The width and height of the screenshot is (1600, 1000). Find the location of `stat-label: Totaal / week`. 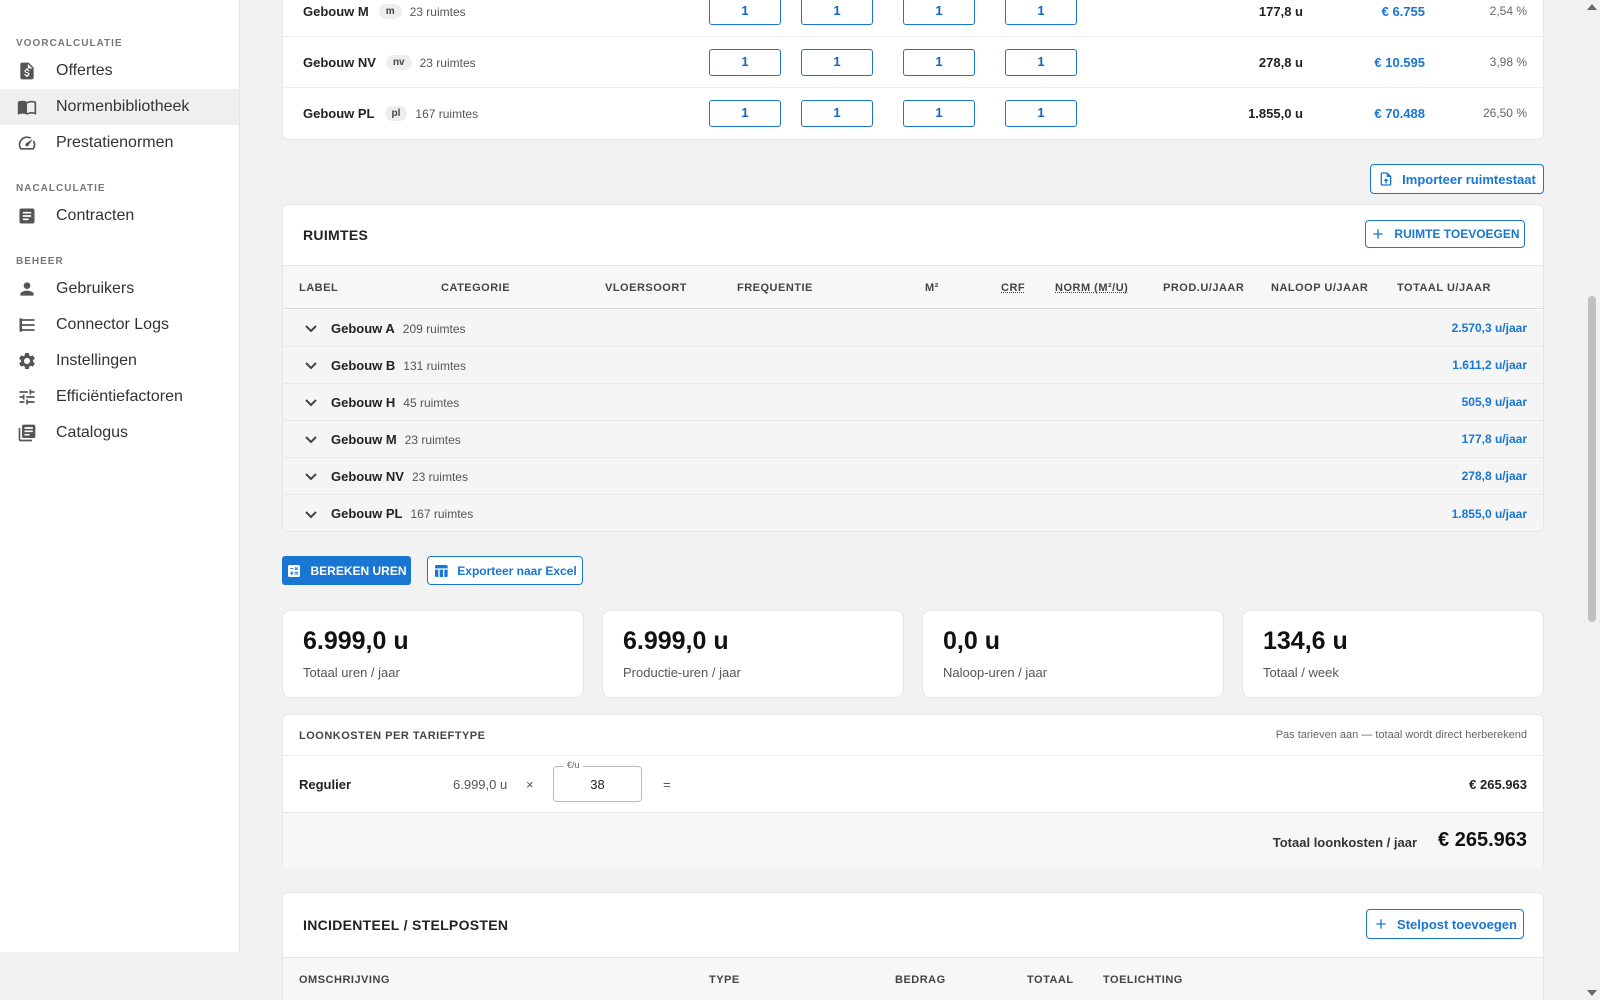

stat-label: Totaal / week is located at coordinates (1301, 672).